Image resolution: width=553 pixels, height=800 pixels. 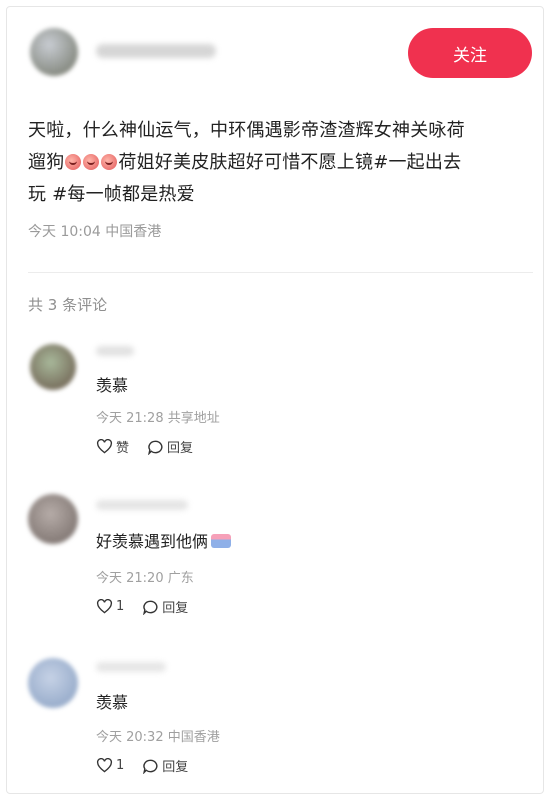 I want to click on like-button: 赞, so click(x=112, y=446).